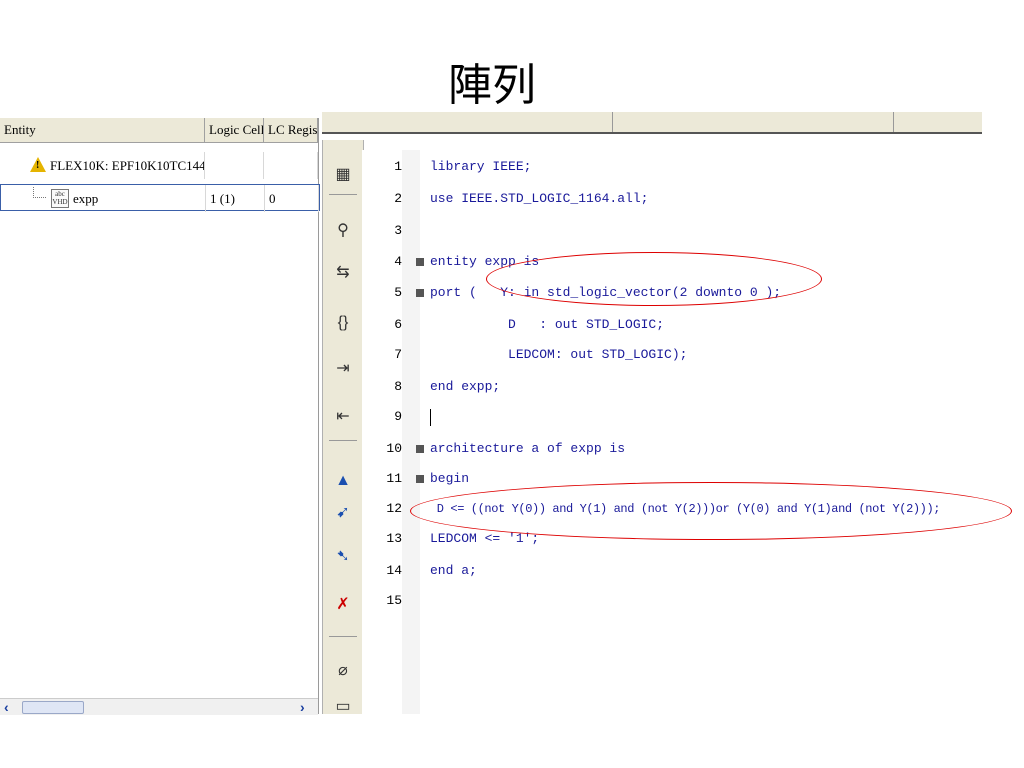 The image size is (1024, 768). Describe the element at coordinates (234, 130) in the screenshot. I see `column-header-logic-cells: Logic Cells` at that location.